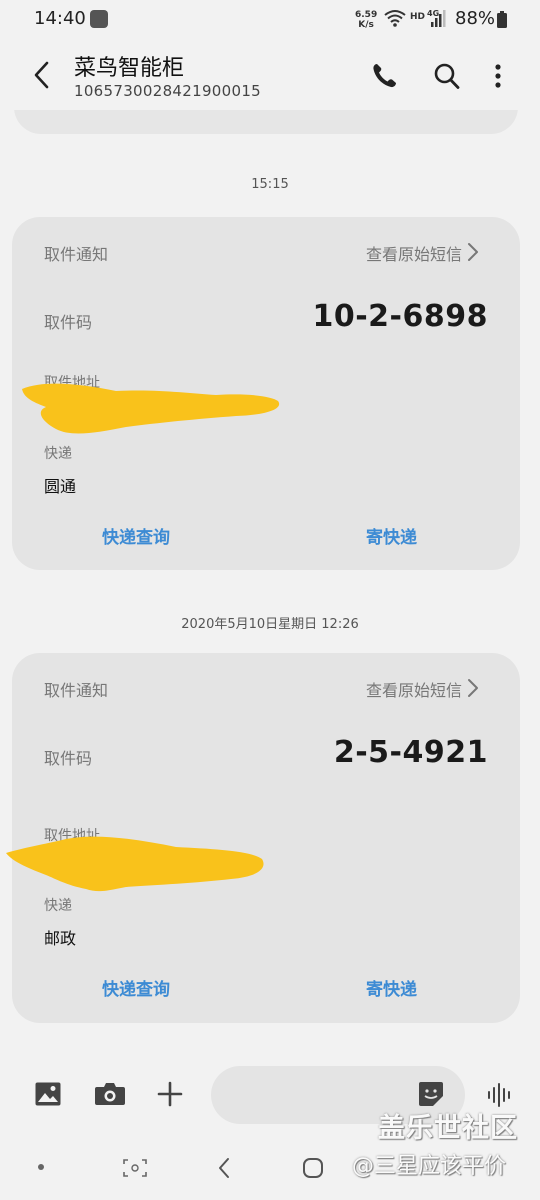  What do you see at coordinates (60, 486) in the screenshot?
I see `courier-name: 圆通` at bounding box center [60, 486].